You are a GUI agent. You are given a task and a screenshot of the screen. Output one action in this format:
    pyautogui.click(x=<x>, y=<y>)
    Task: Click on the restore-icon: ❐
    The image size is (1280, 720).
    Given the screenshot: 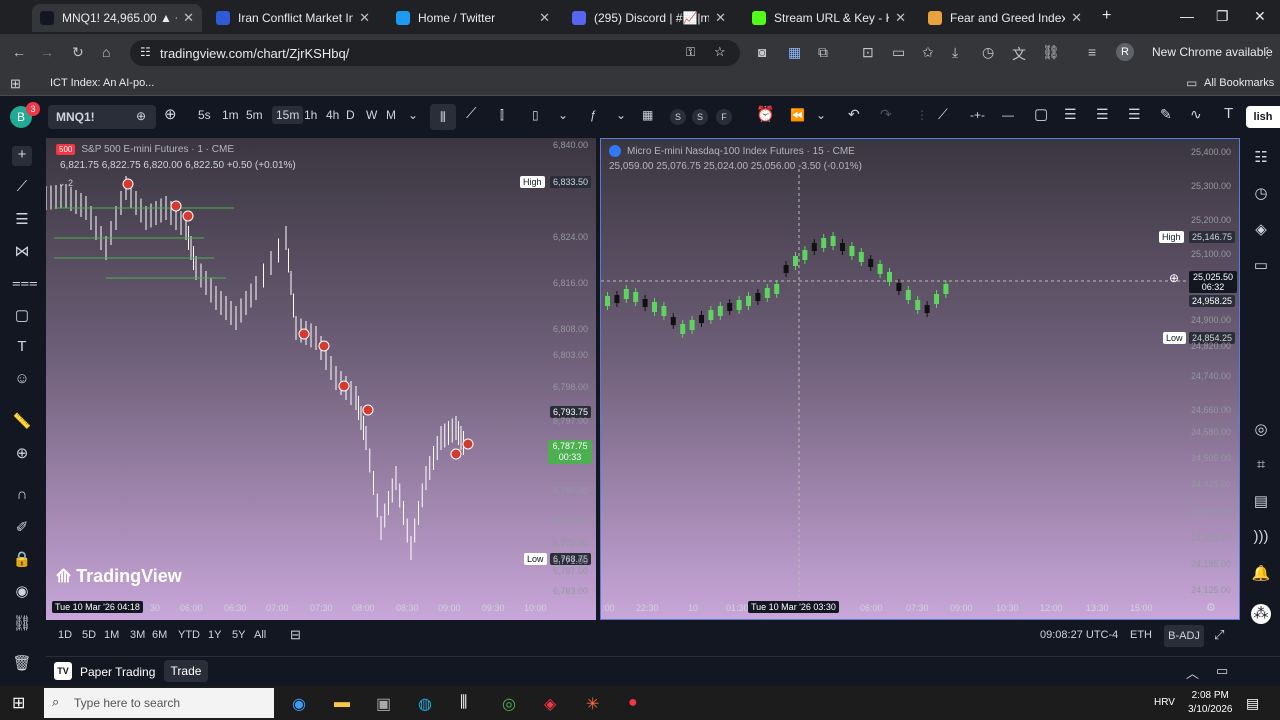 What is the action you would take?
    pyautogui.click(x=1222, y=16)
    